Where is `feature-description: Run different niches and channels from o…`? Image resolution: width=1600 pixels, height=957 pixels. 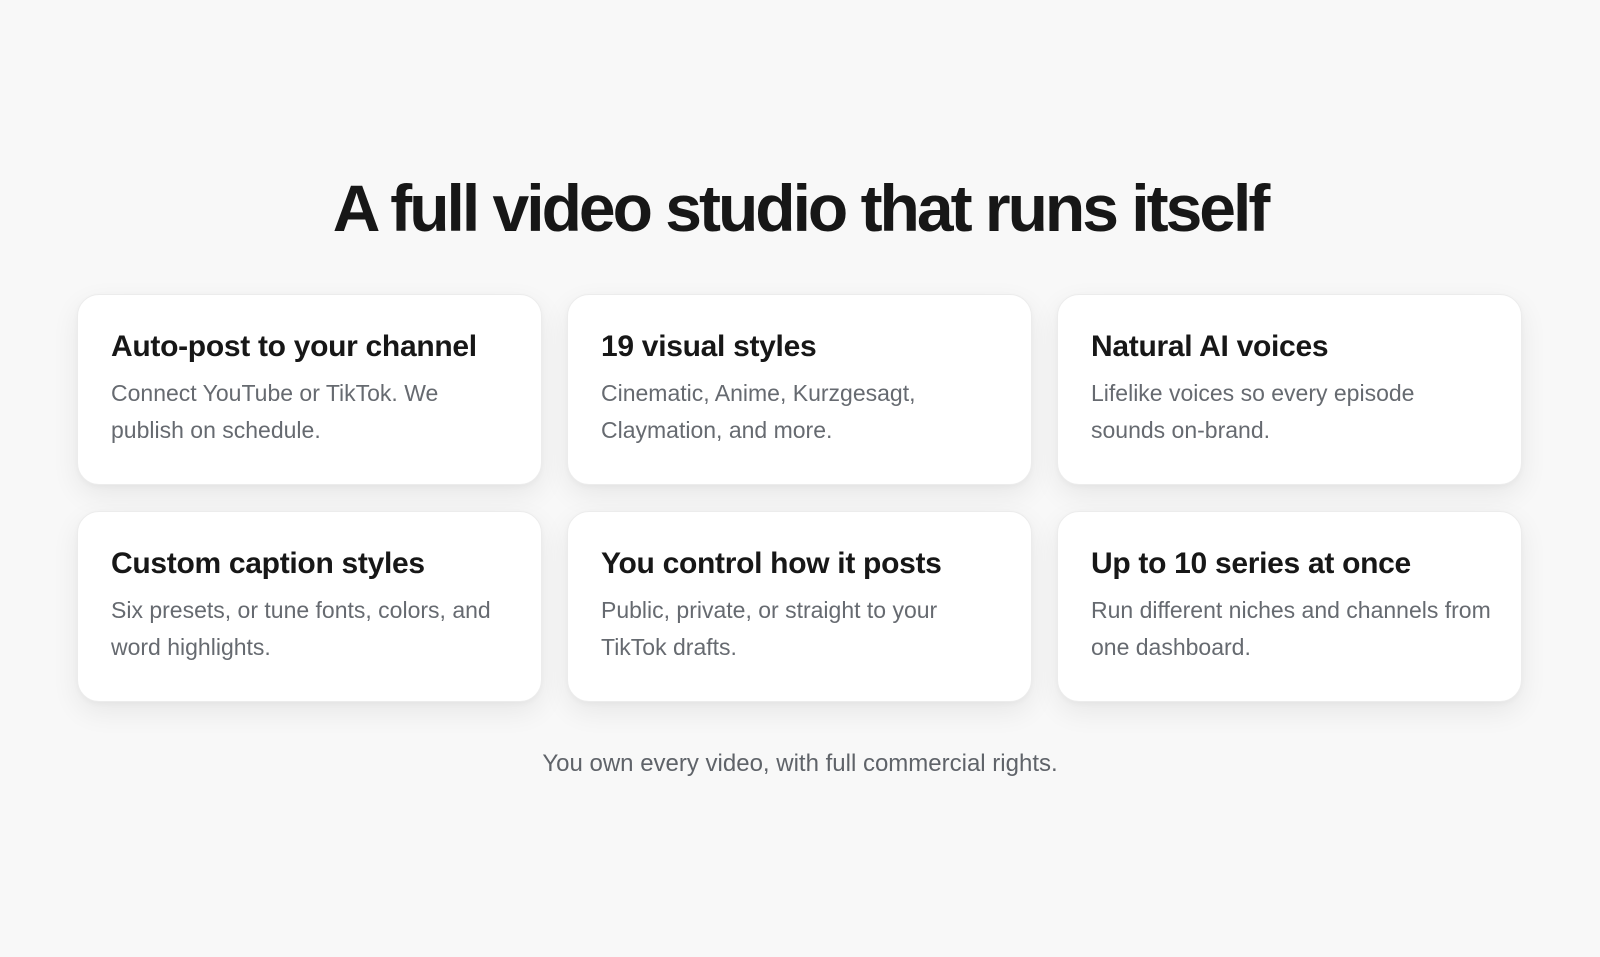 feature-description: Run different niches and channels from o… is located at coordinates (1291, 628).